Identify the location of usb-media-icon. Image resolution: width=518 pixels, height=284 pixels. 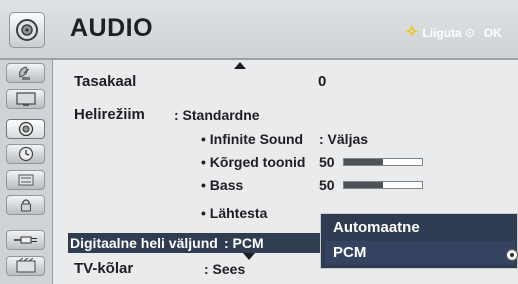
(25, 266).